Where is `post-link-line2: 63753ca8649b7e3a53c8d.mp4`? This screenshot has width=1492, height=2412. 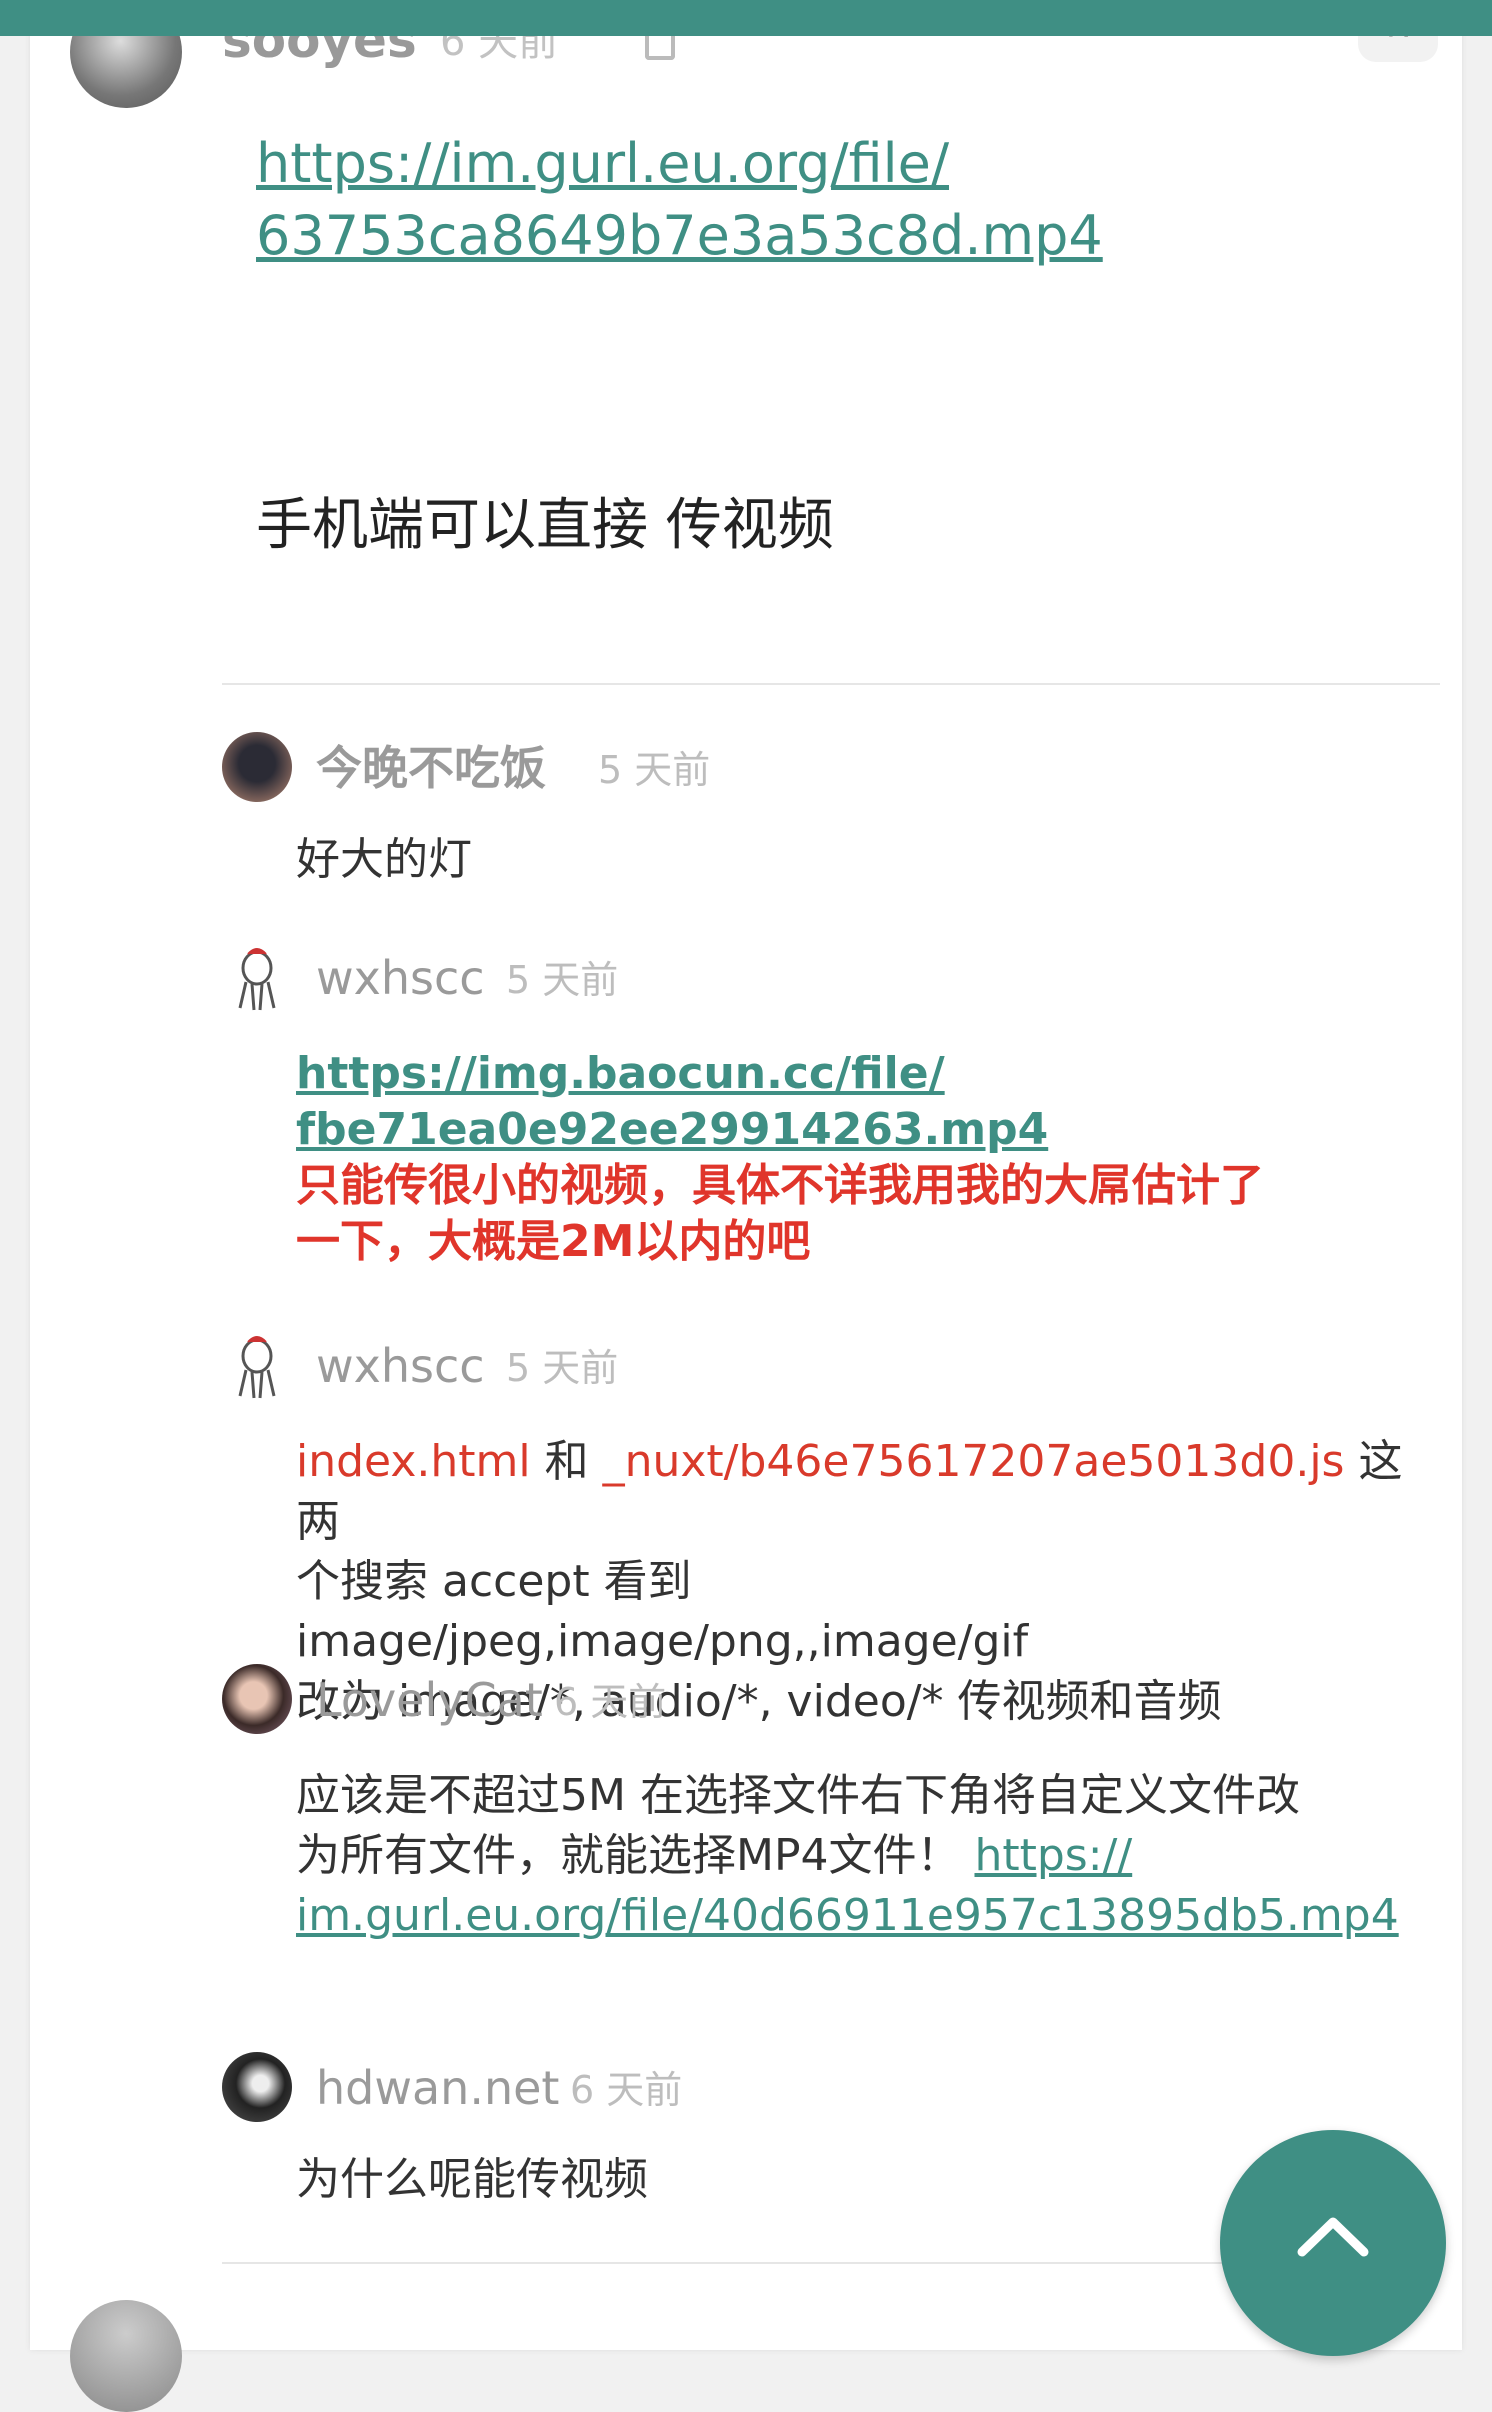
post-link-line2: 63753ca8649b7e3a53c8d.mp4 is located at coordinates (679, 235).